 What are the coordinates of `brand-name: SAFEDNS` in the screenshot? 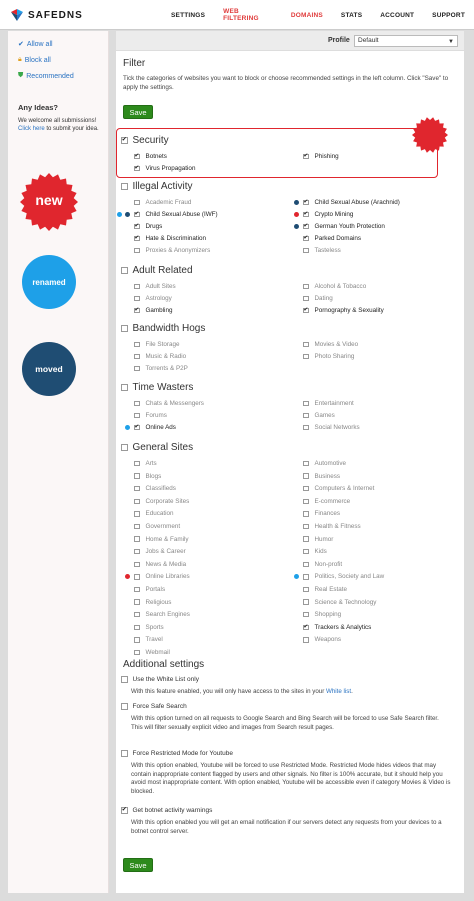 It's located at (55, 15).